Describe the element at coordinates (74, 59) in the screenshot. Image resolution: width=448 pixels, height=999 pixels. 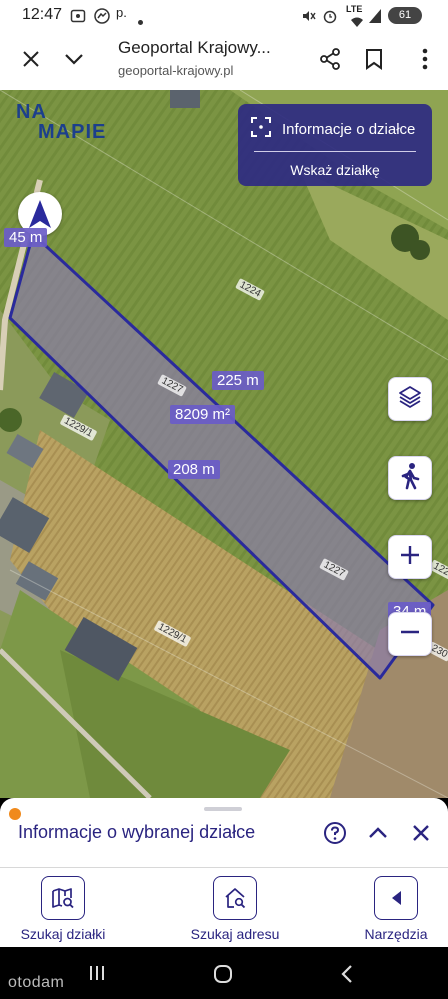
I see `chevron-down-icon` at that location.